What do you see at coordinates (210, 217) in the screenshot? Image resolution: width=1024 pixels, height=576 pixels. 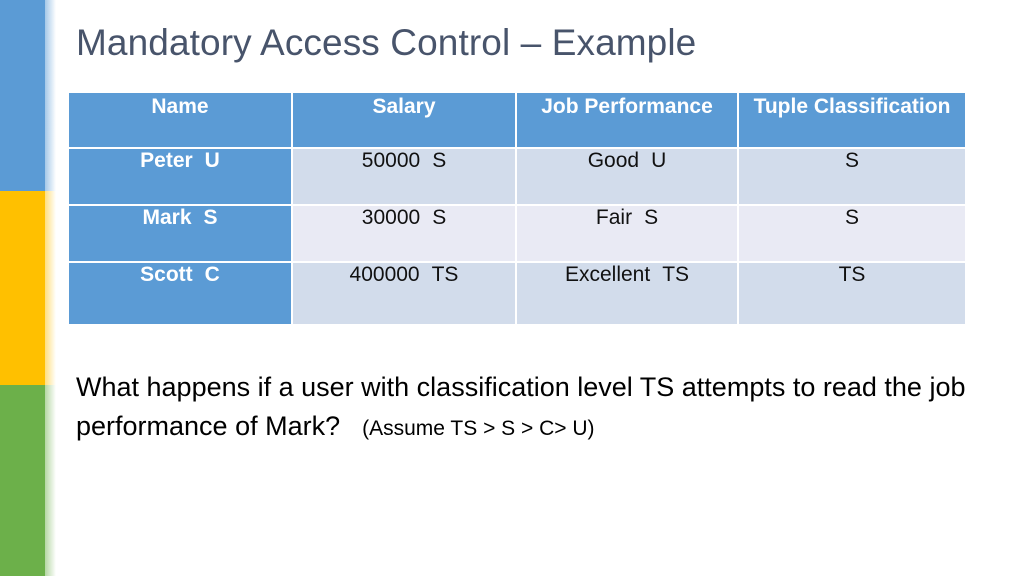 I see `cell-name-label: S` at bounding box center [210, 217].